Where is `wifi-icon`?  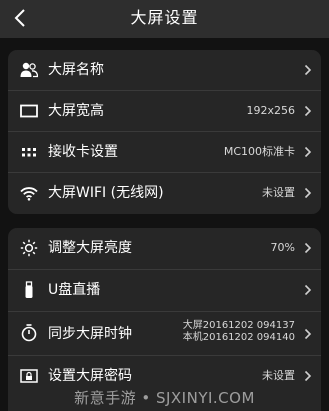 wifi-icon is located at coordinates (29, 193).